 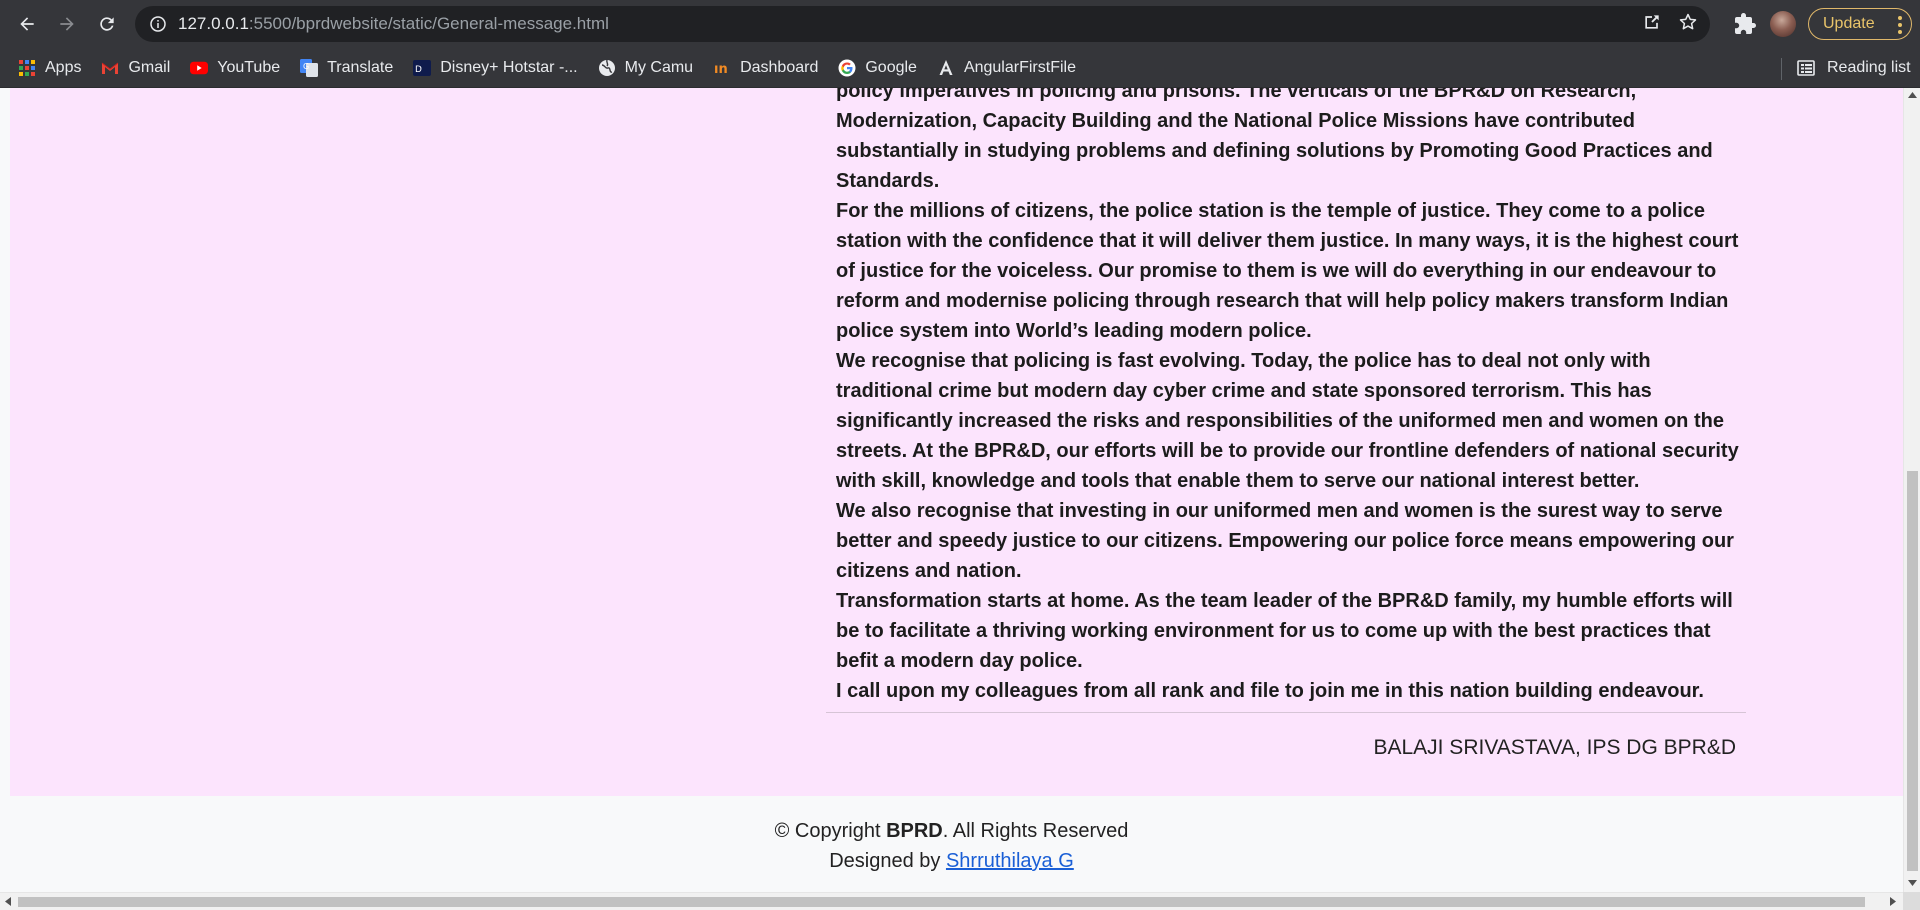 I want to click on translate-icon: G, so click(x=309, y=67).